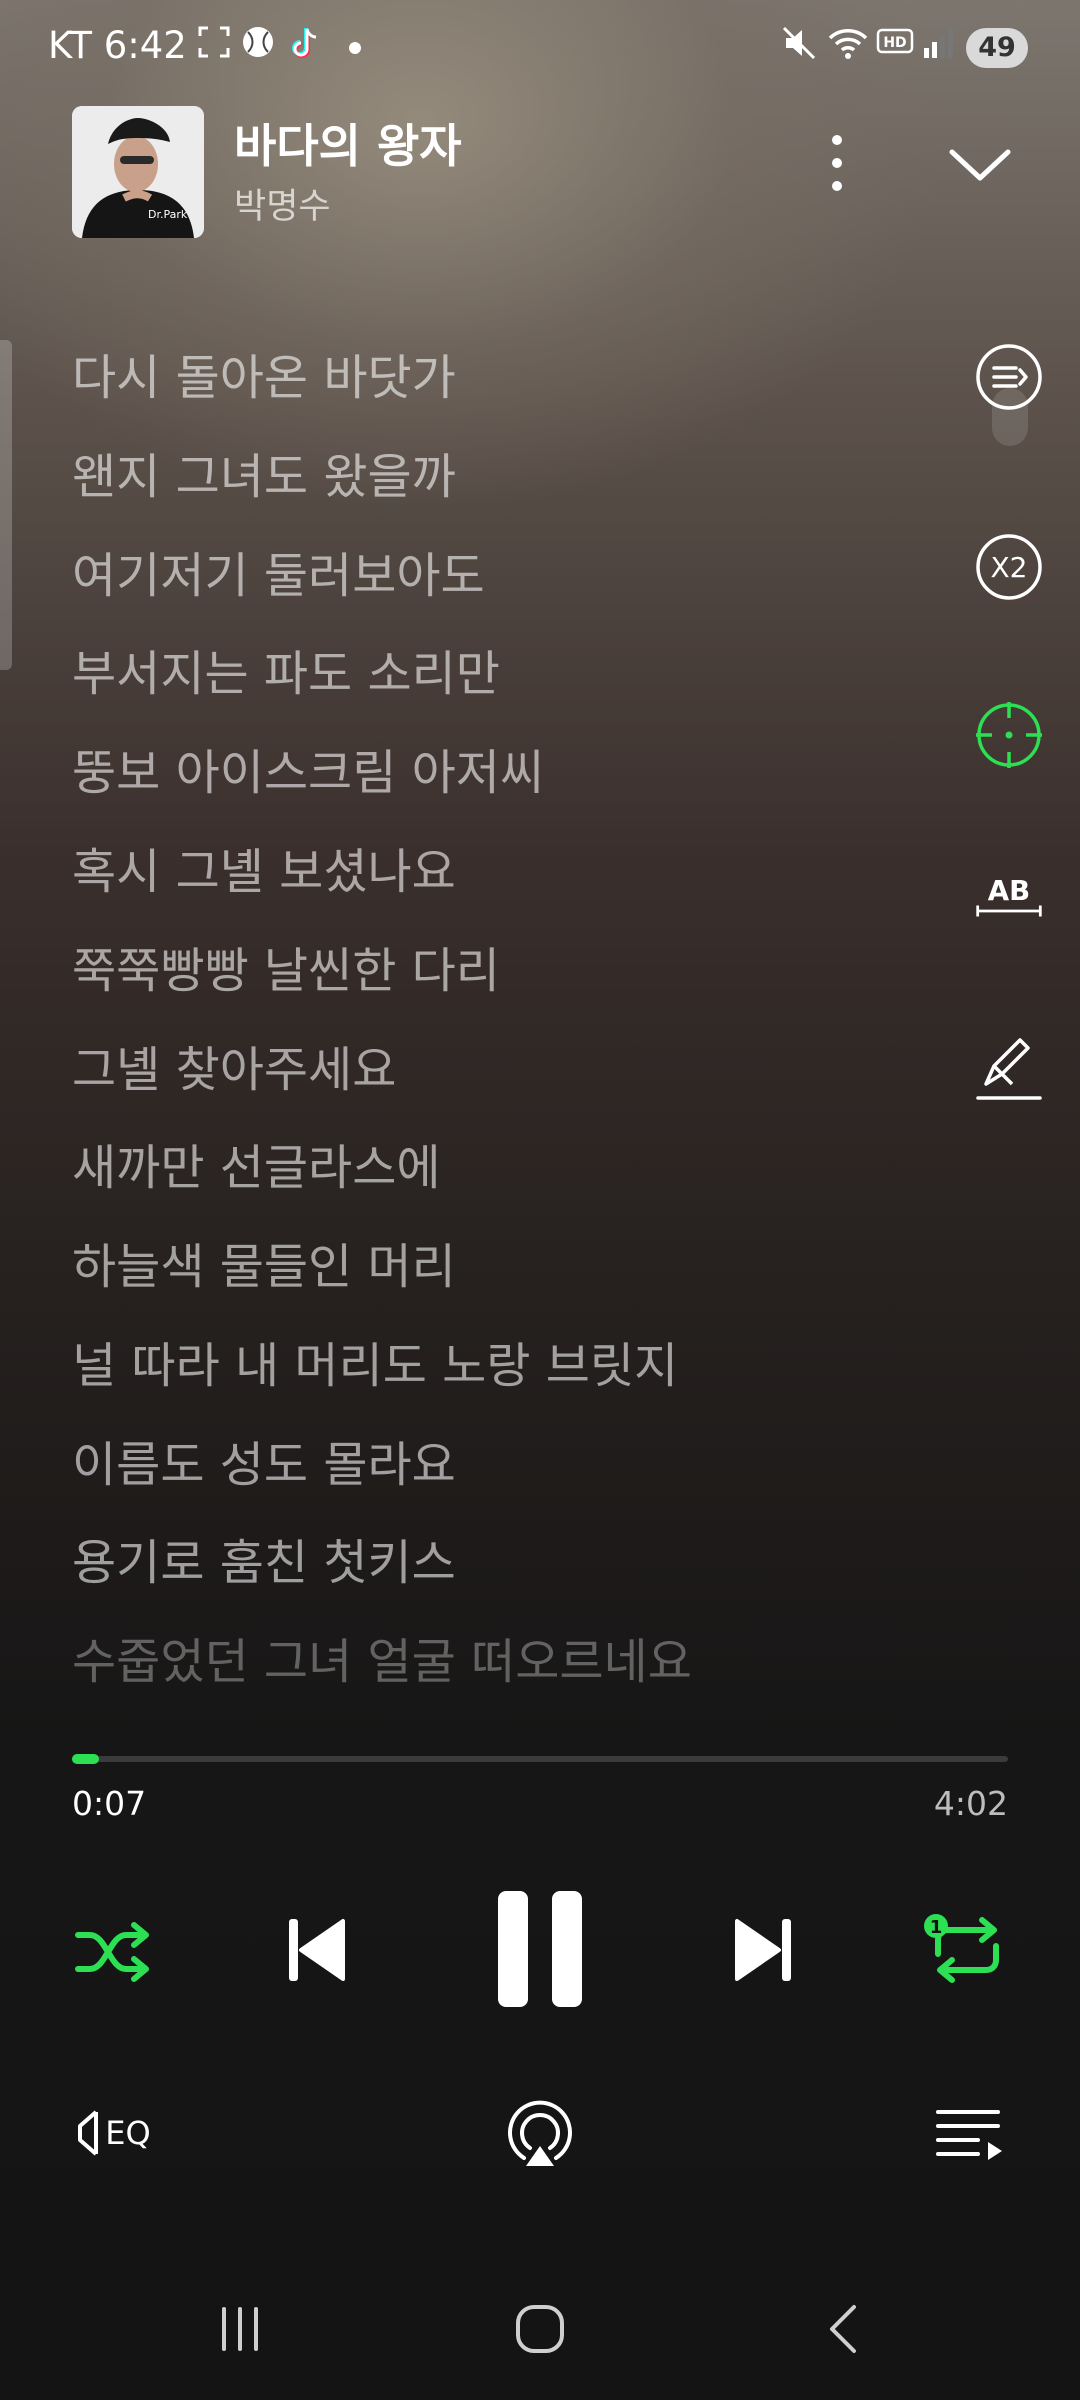 The image size is (1080, 2400). Describe the element at coordinates (138, 172) in the screenshot. I see `album-art: Dr.Park` at that location.